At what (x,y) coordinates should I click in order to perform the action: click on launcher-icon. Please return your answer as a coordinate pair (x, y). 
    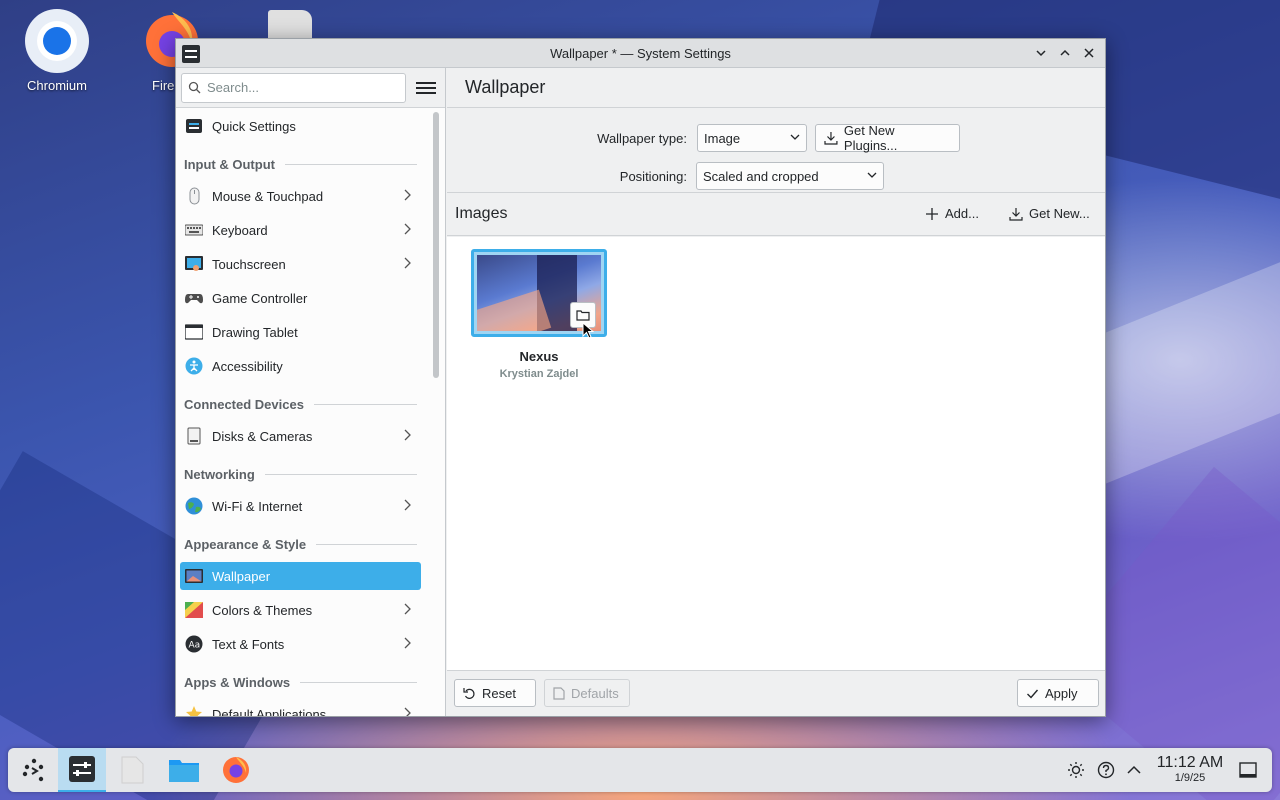
    Looking at the image, I should click on (33, 770).